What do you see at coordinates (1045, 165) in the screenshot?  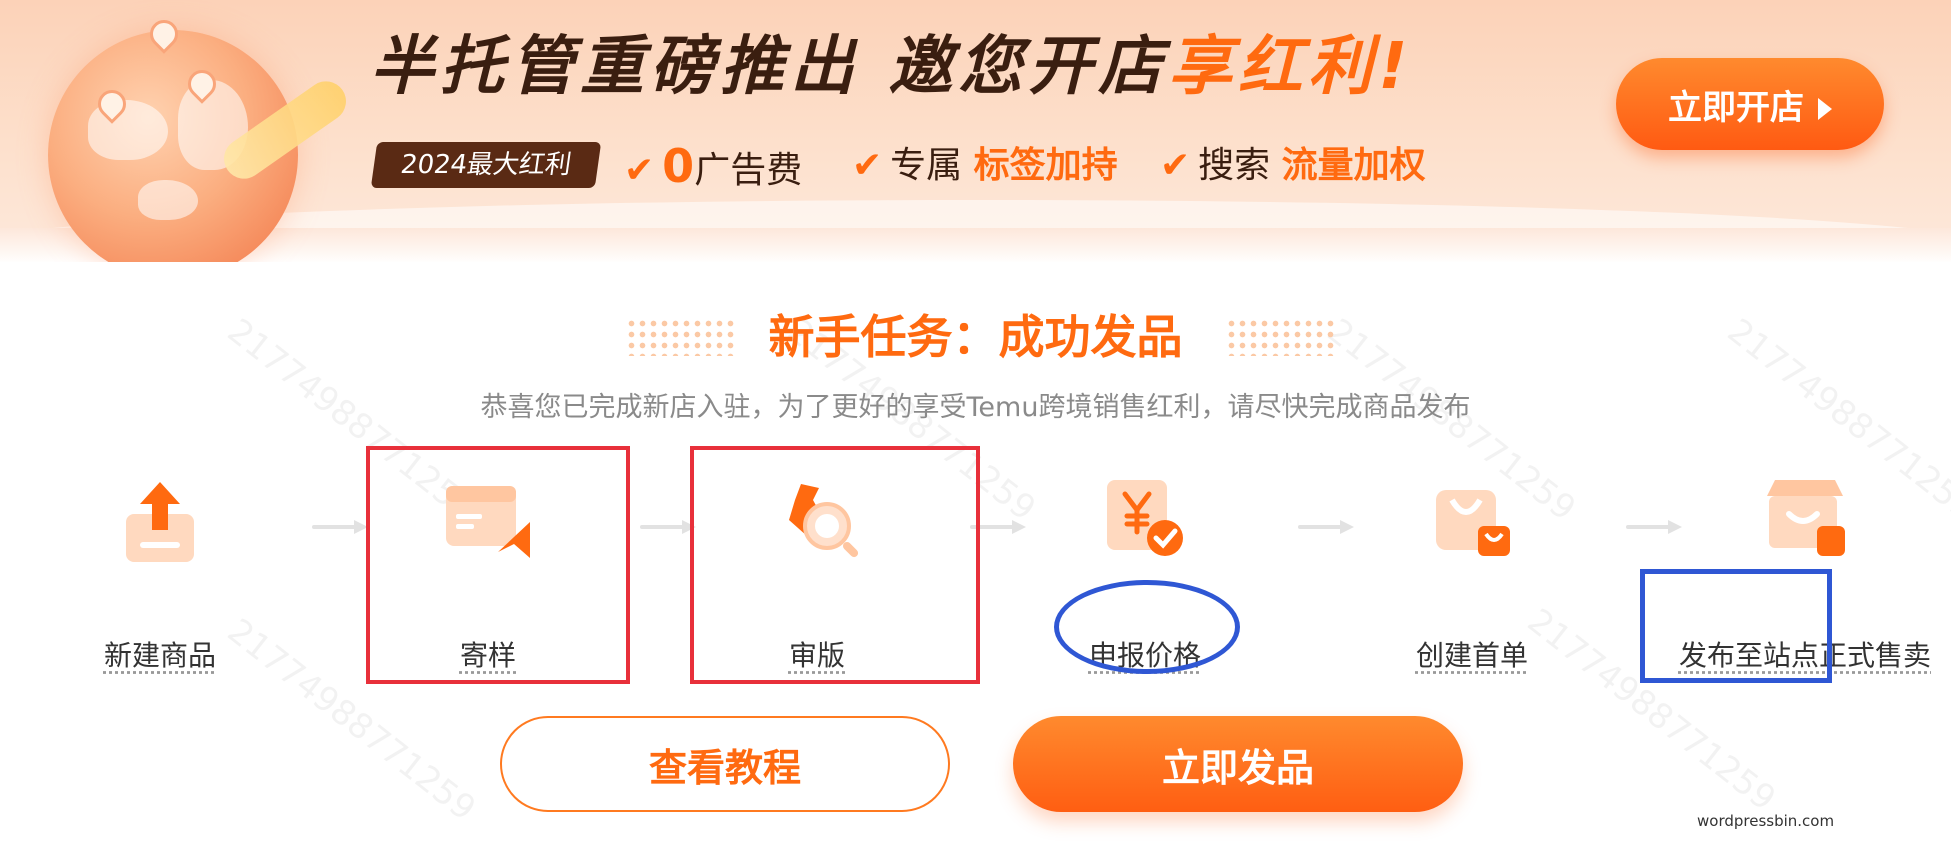 I see `perk-highlight: 标签加持` at bounding box center [1045, 165].